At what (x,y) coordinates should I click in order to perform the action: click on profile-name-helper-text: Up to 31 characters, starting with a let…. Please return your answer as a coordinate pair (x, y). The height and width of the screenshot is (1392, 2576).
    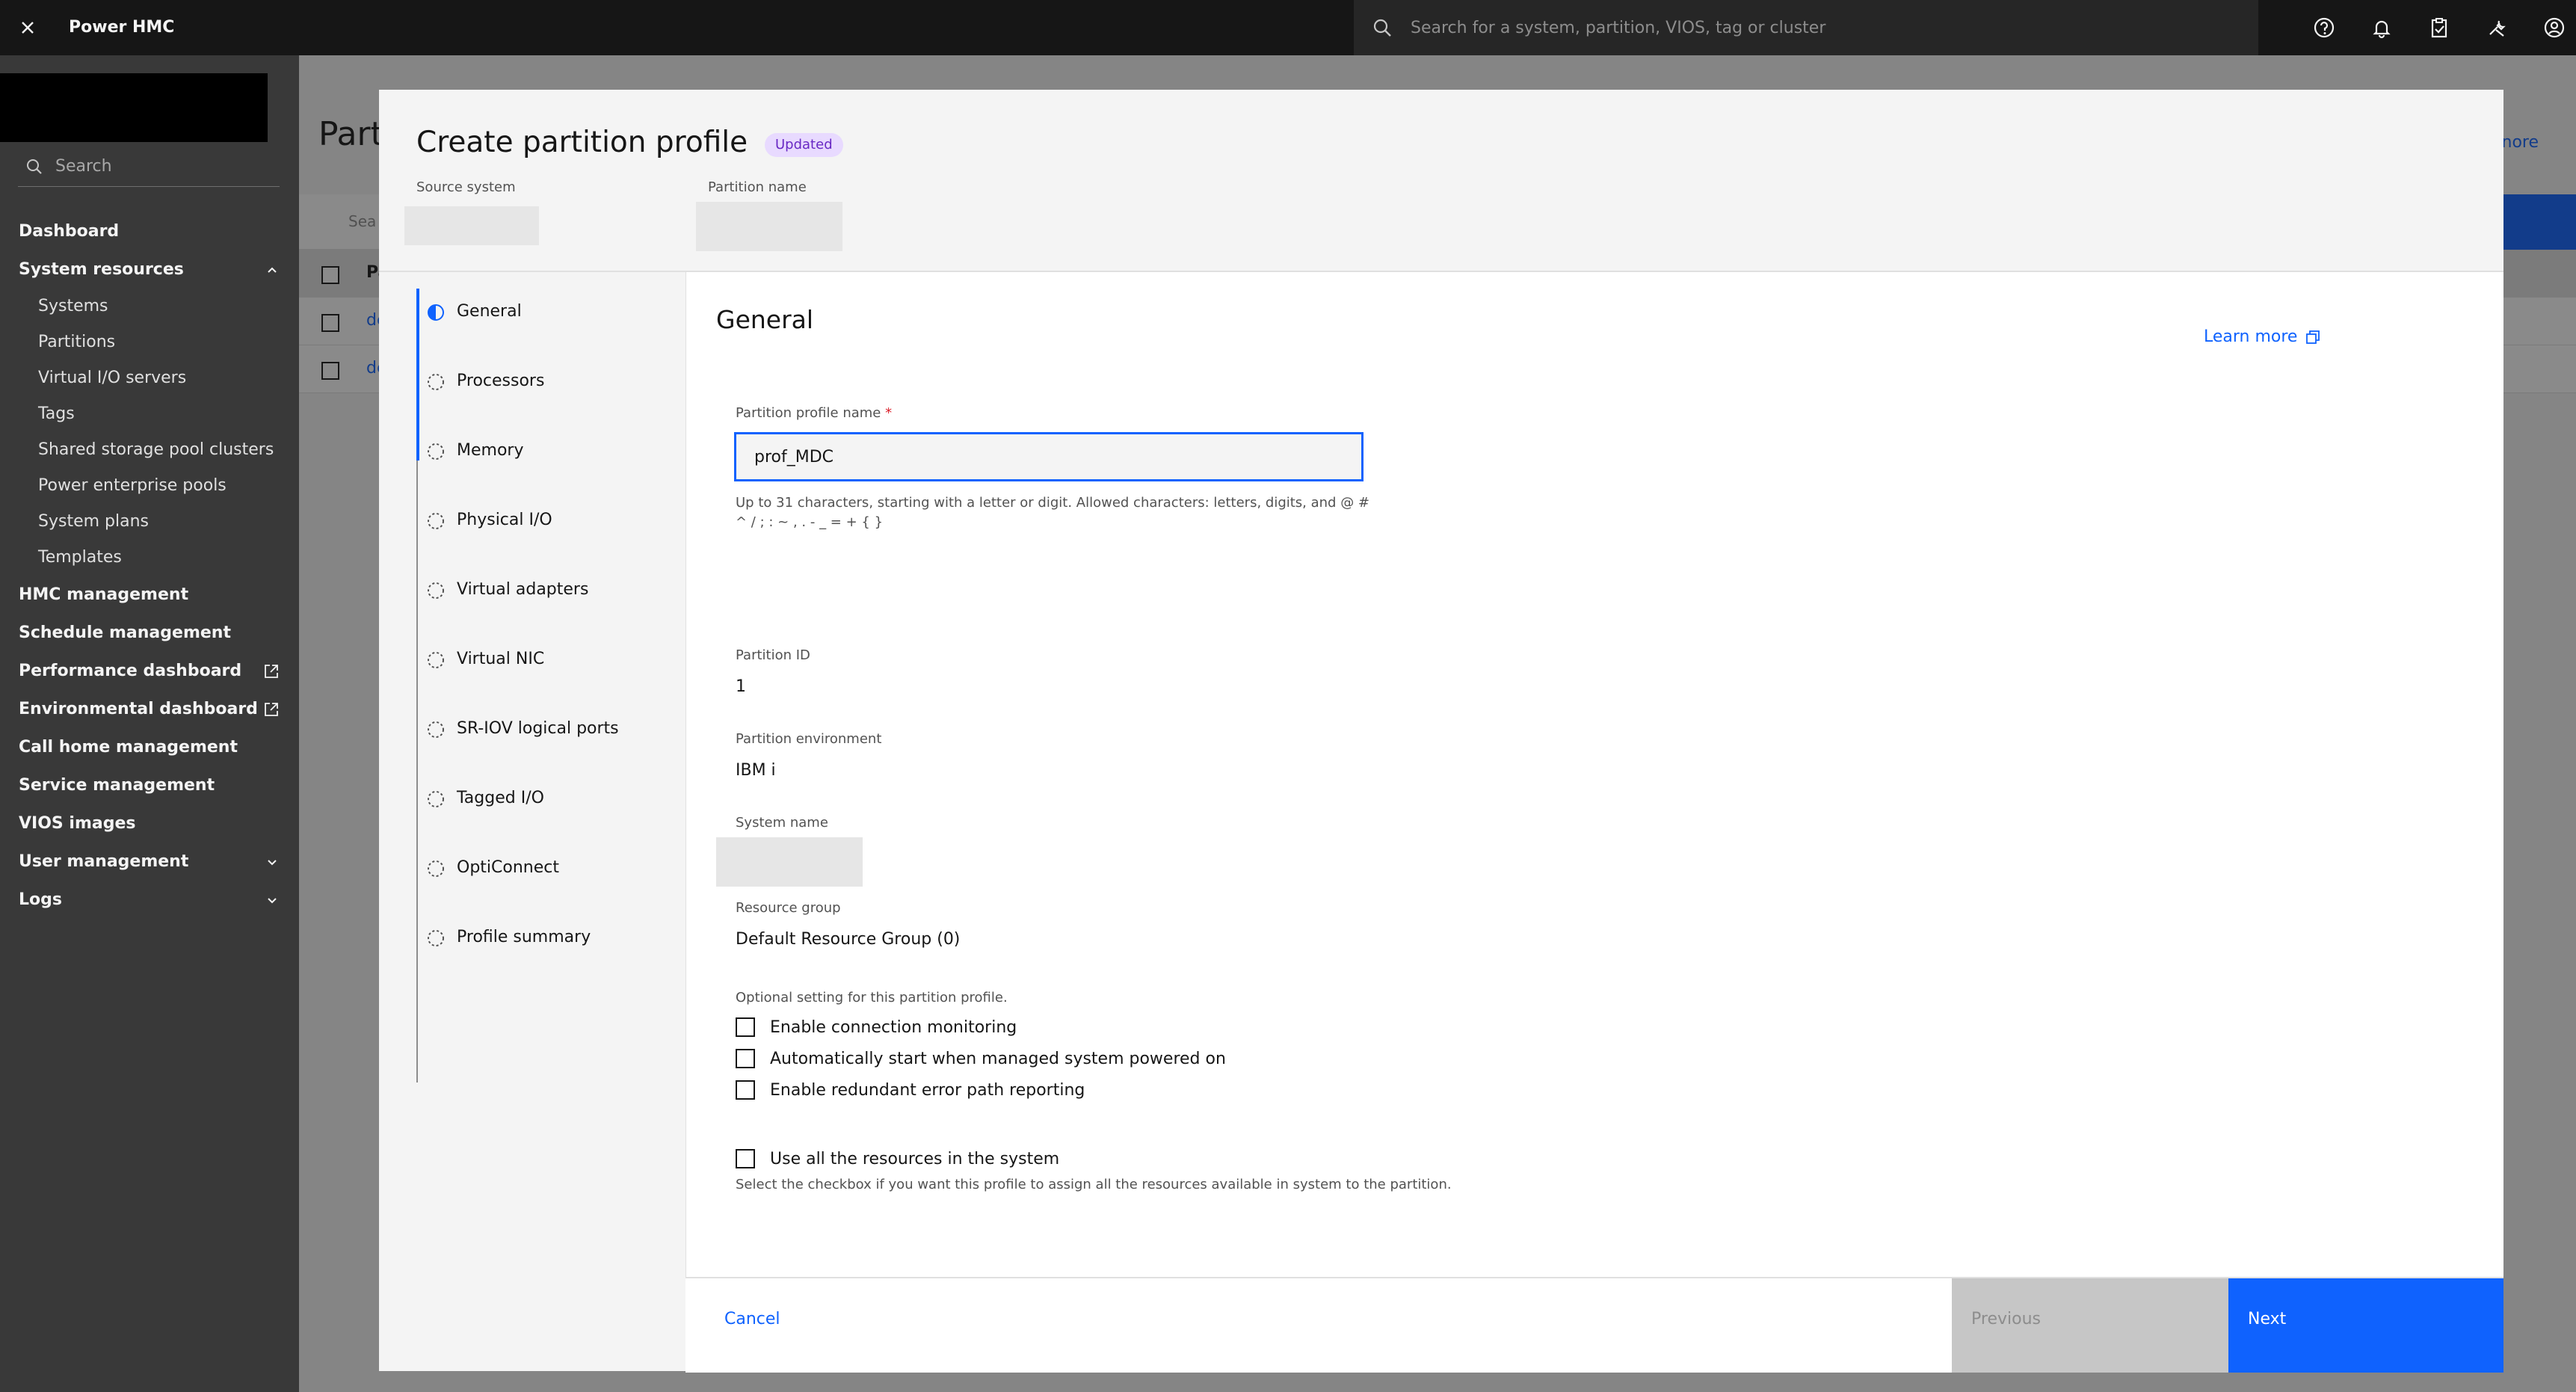
    Looking at the image, I should click on (1053, 512).